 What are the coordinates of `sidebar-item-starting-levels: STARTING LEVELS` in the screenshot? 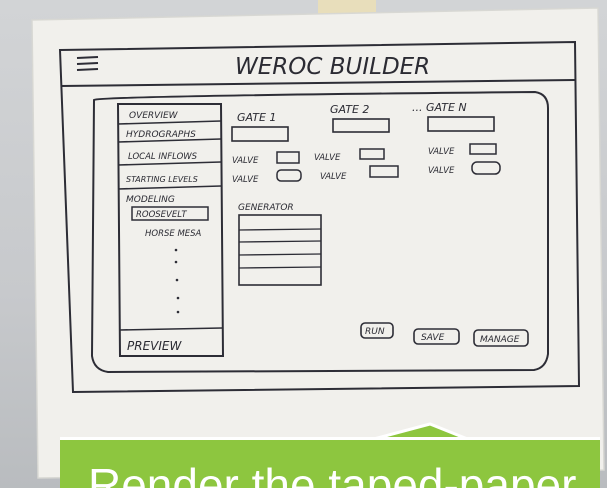 It's located at (162, 179).